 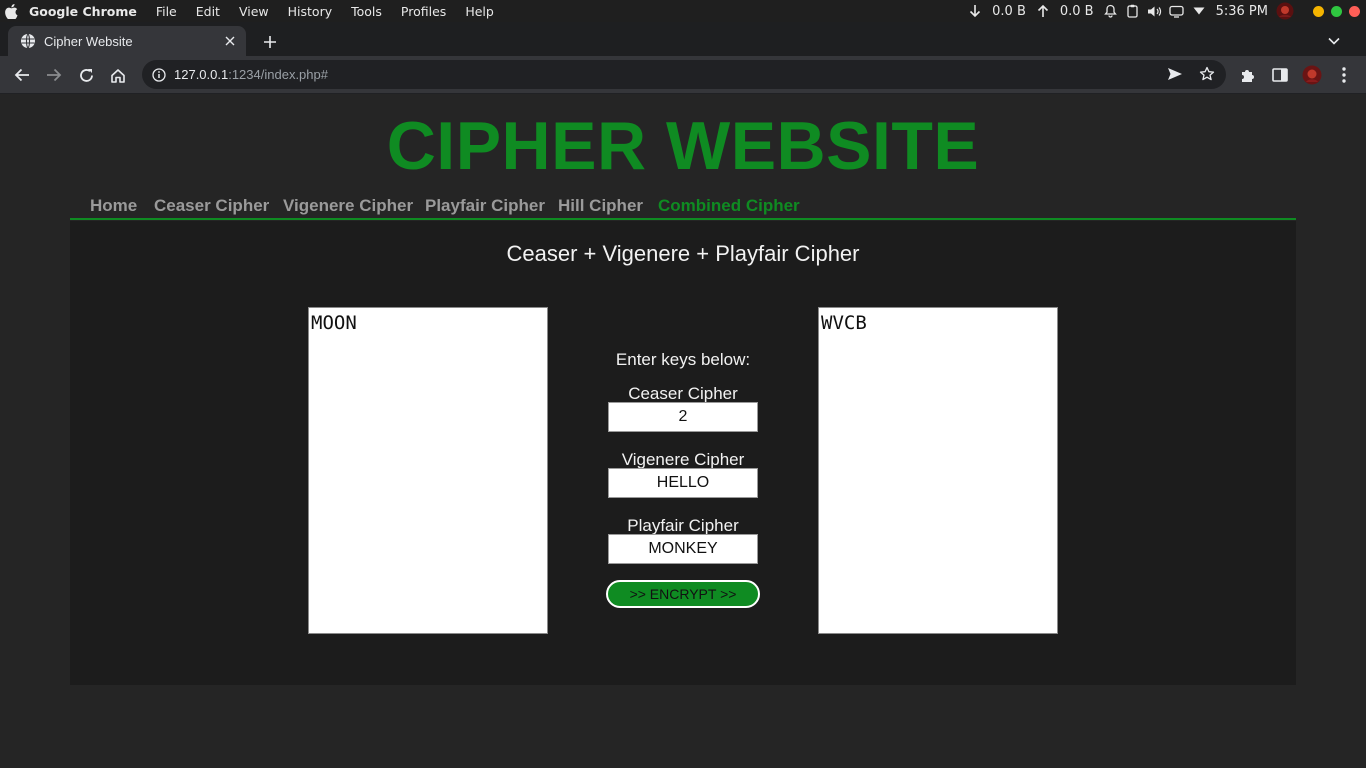 What do you see at coordinates (254, 11) in the screenshot?
I see `menu-view: View` at bounding box center [254, 11].